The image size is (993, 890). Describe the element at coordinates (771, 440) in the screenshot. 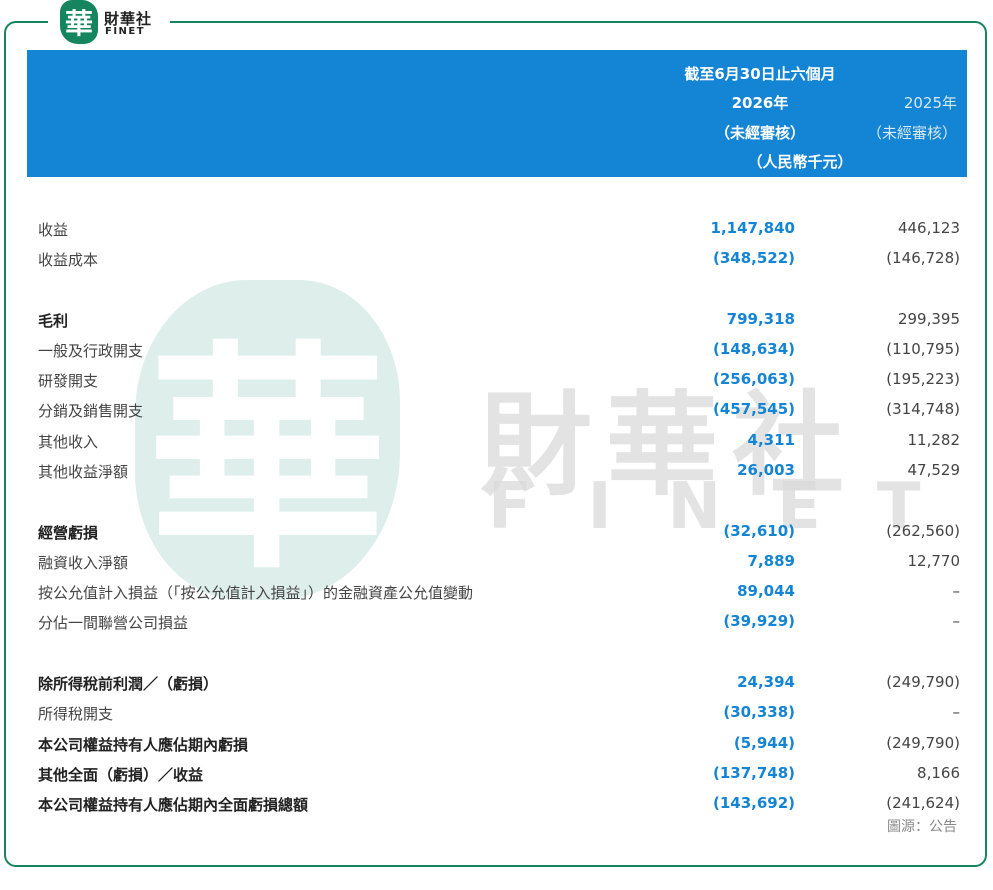

I see `row-value-current: 4,311` at that location.